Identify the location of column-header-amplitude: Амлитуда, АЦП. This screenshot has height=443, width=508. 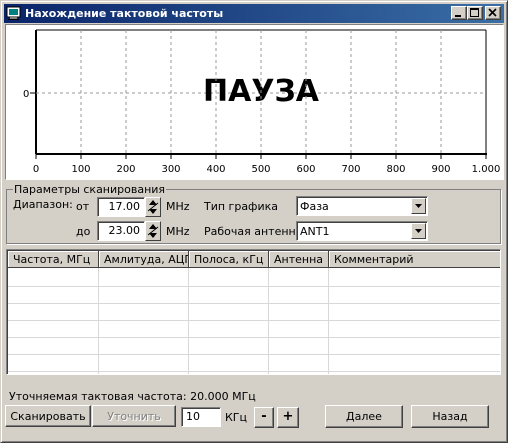
(144, 259).